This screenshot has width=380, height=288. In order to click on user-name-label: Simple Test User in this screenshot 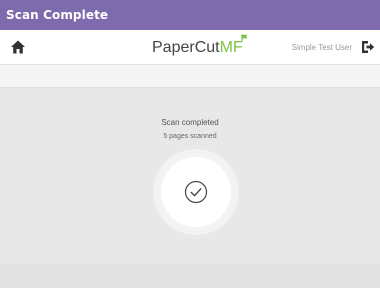, I will do `click(321, 47)`.